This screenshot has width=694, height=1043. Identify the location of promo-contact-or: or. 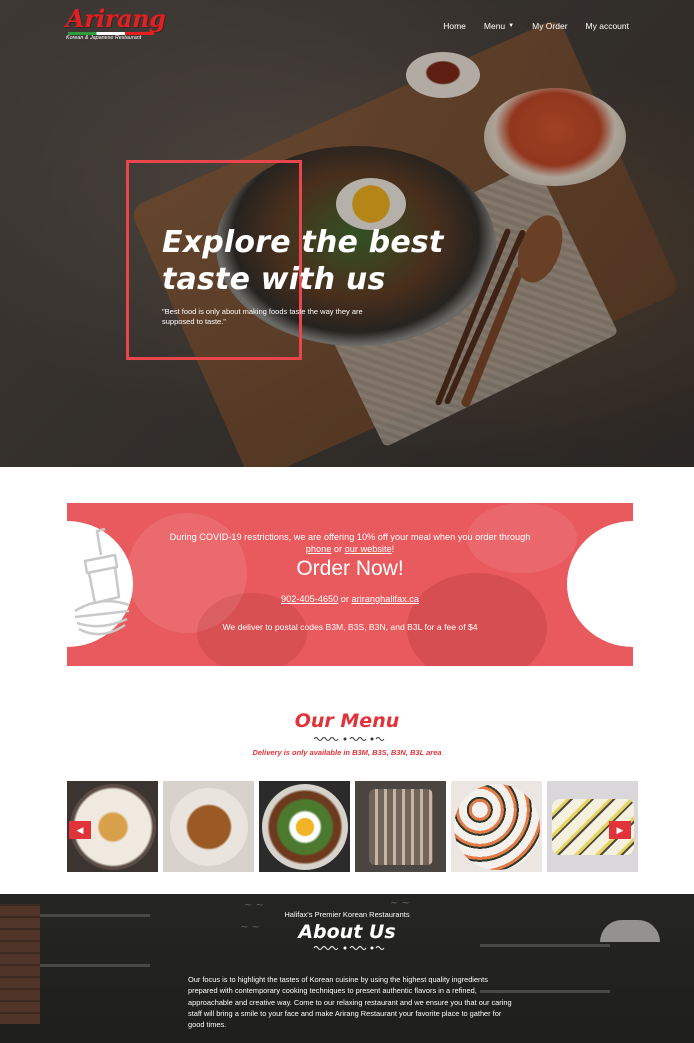
(345, 599).